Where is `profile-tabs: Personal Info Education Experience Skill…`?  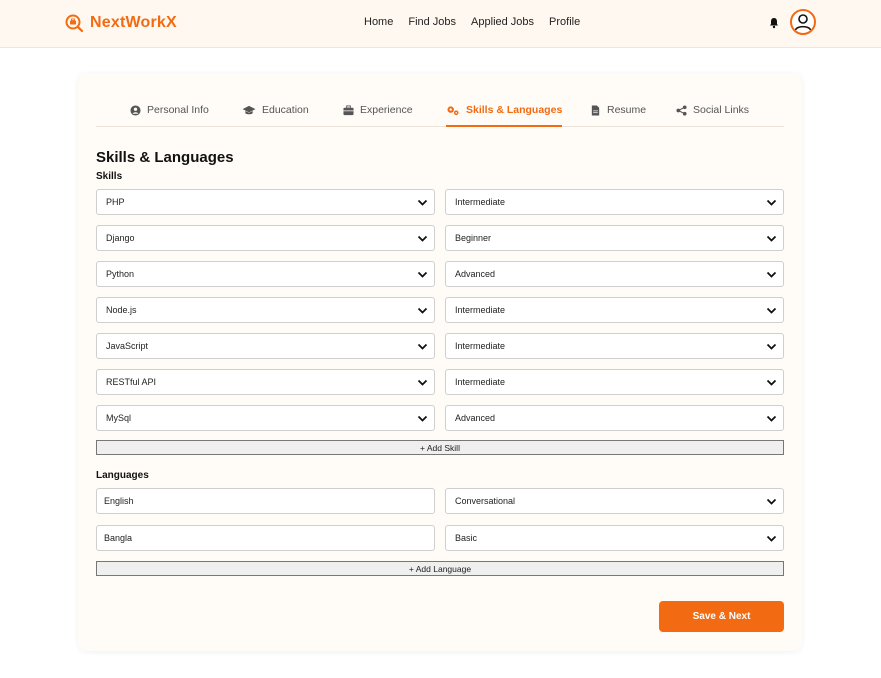 profile-tabs: Personal Info Education Experience Skill… is located at coordinates (440, 110).